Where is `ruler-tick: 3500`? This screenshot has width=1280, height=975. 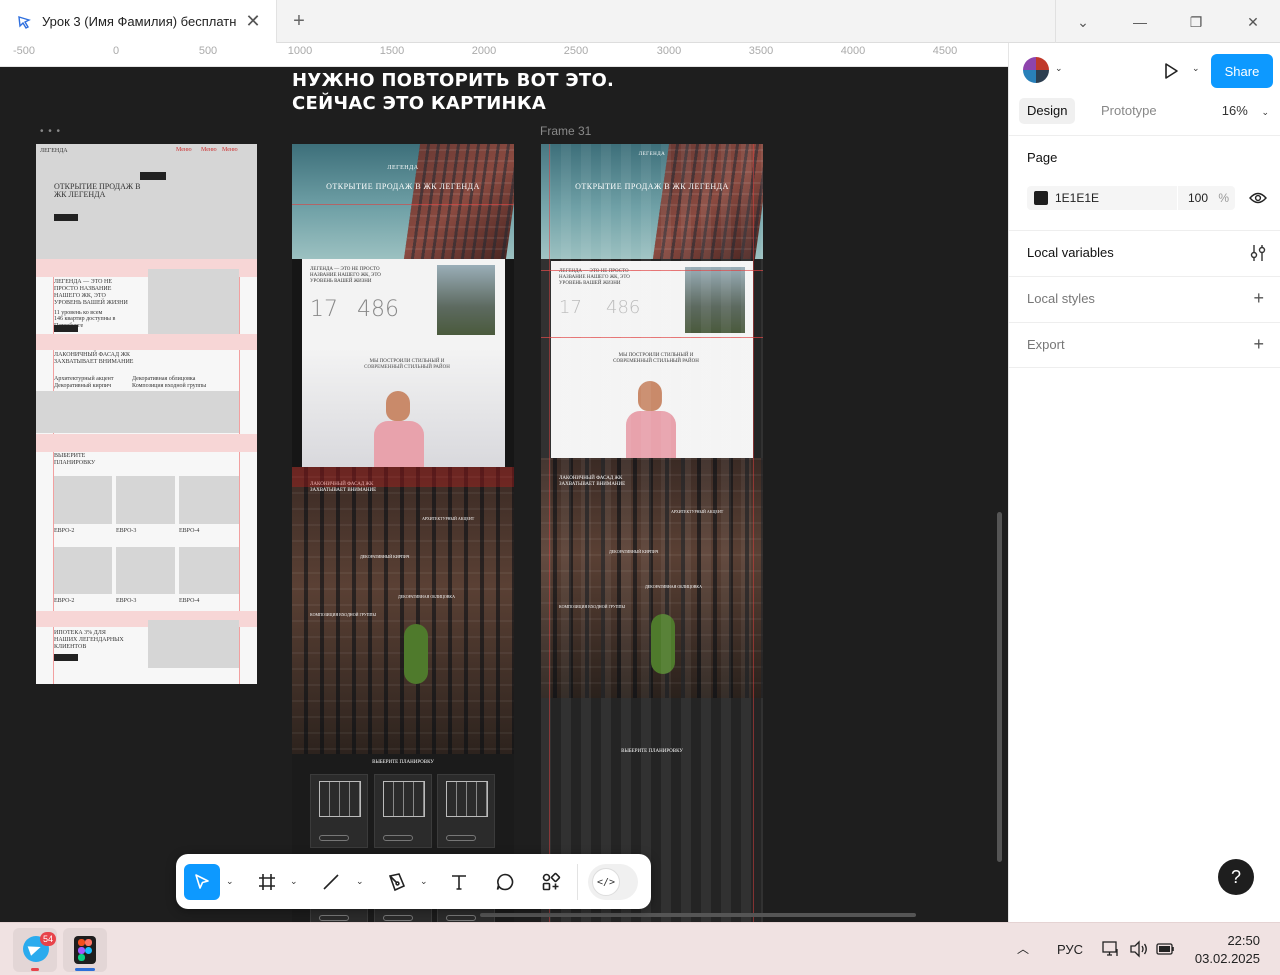
ruler-tick: 3500 is located at coordinates (761, 51).